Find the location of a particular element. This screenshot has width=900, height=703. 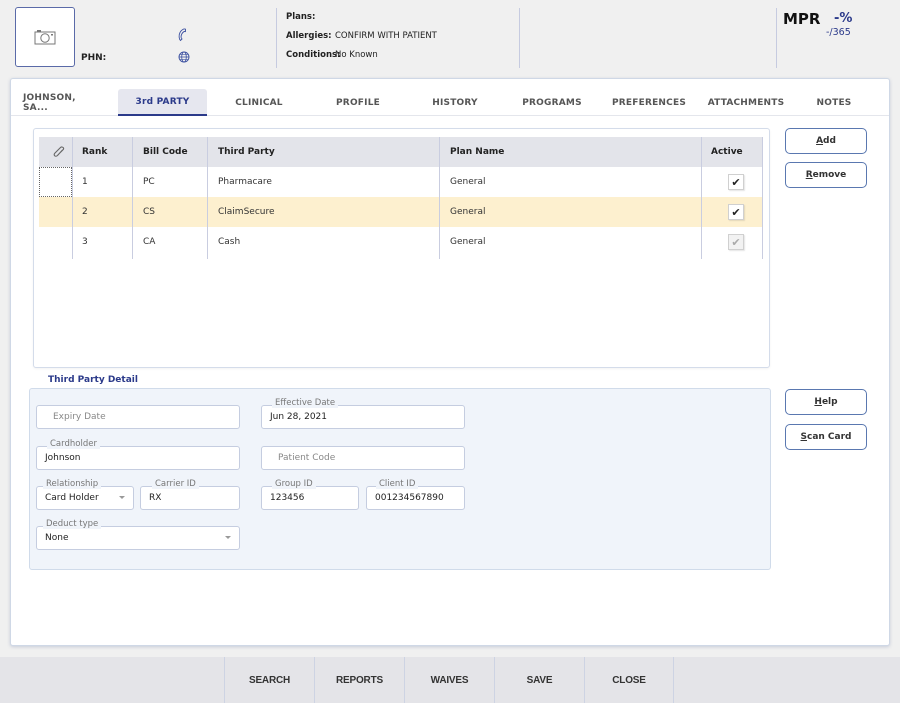

plans-label: Plans: is located at coordinates (301, 17).